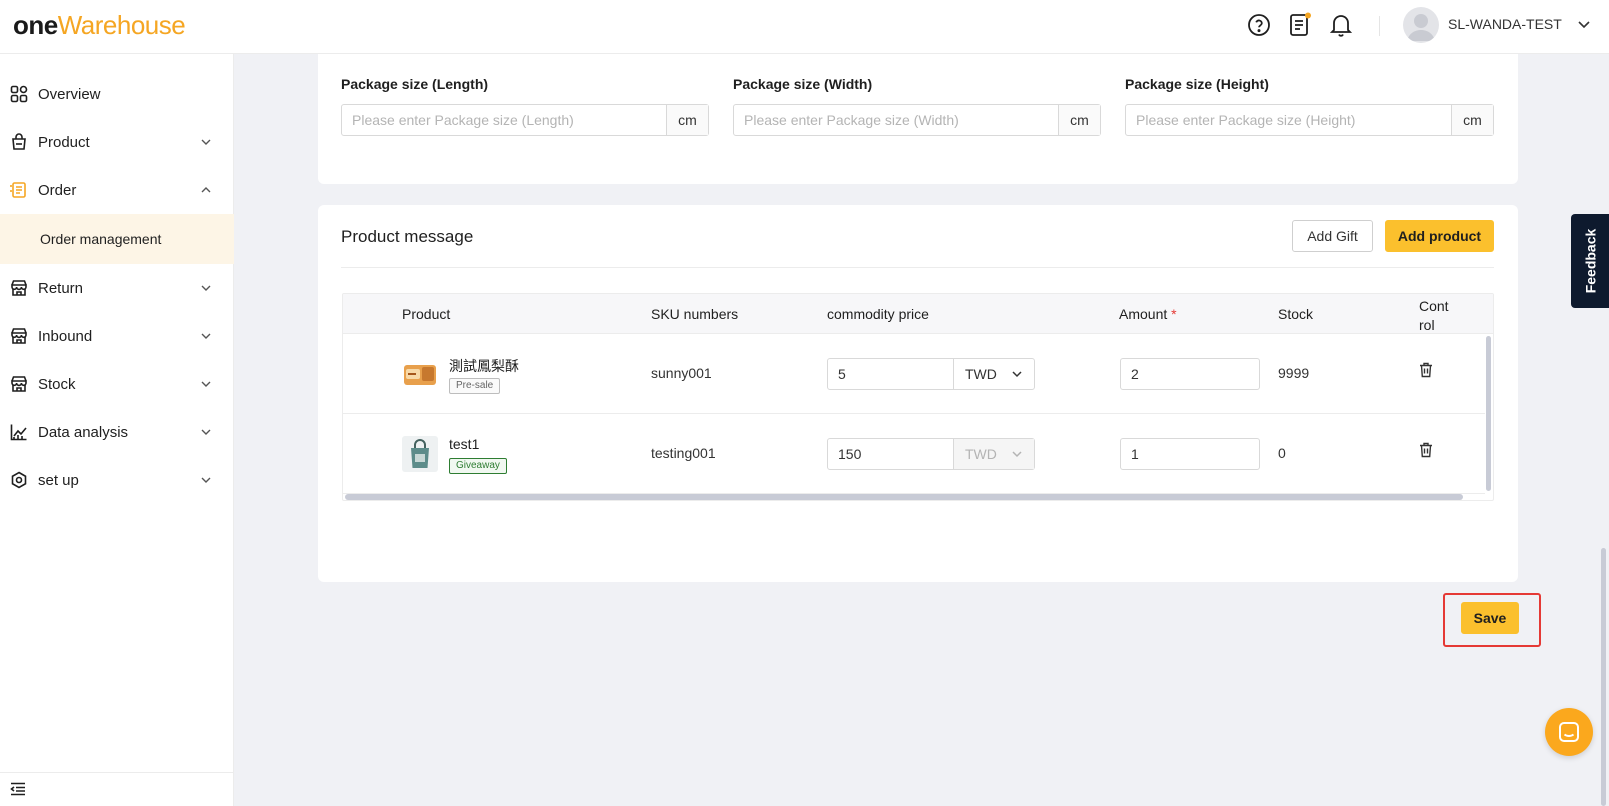  I want to click on table-row: test1 Giveaway testing001 150 TWD 1 0, so click(914, 454).